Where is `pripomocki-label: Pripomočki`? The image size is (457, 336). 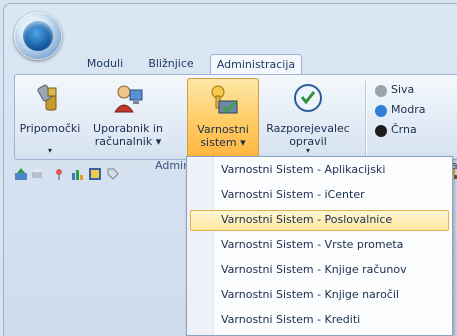 pripomocki-label: Pripomočki is located at coordinates (50, 128).